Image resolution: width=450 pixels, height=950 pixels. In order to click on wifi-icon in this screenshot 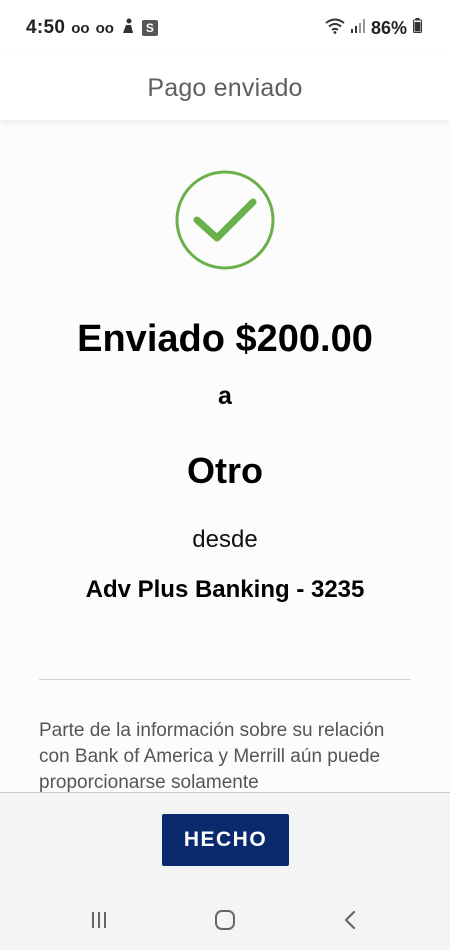, I will do `click(335, 28)`.